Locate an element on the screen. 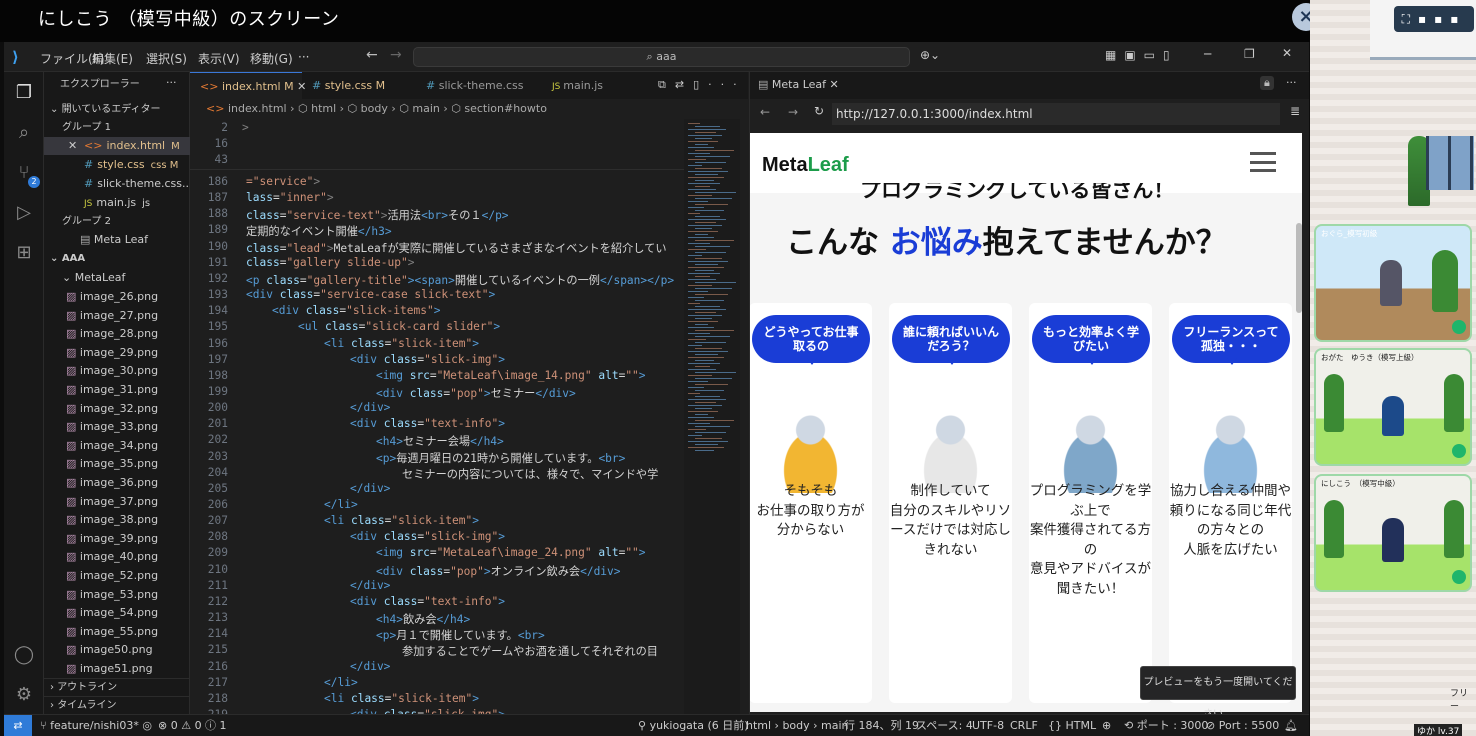 This screenshot has width=1476, height=736. image-file-item: ▨ image_35.png is located at coordinates (117, 464).